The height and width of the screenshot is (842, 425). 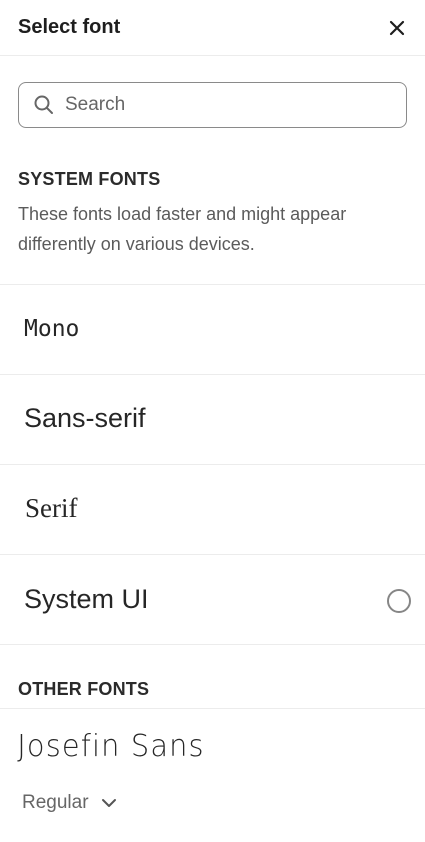 What do you see at coordinates (109, 803) in the screenshot?
I see `chevron-down-icon` at bounding box center [109, 803].